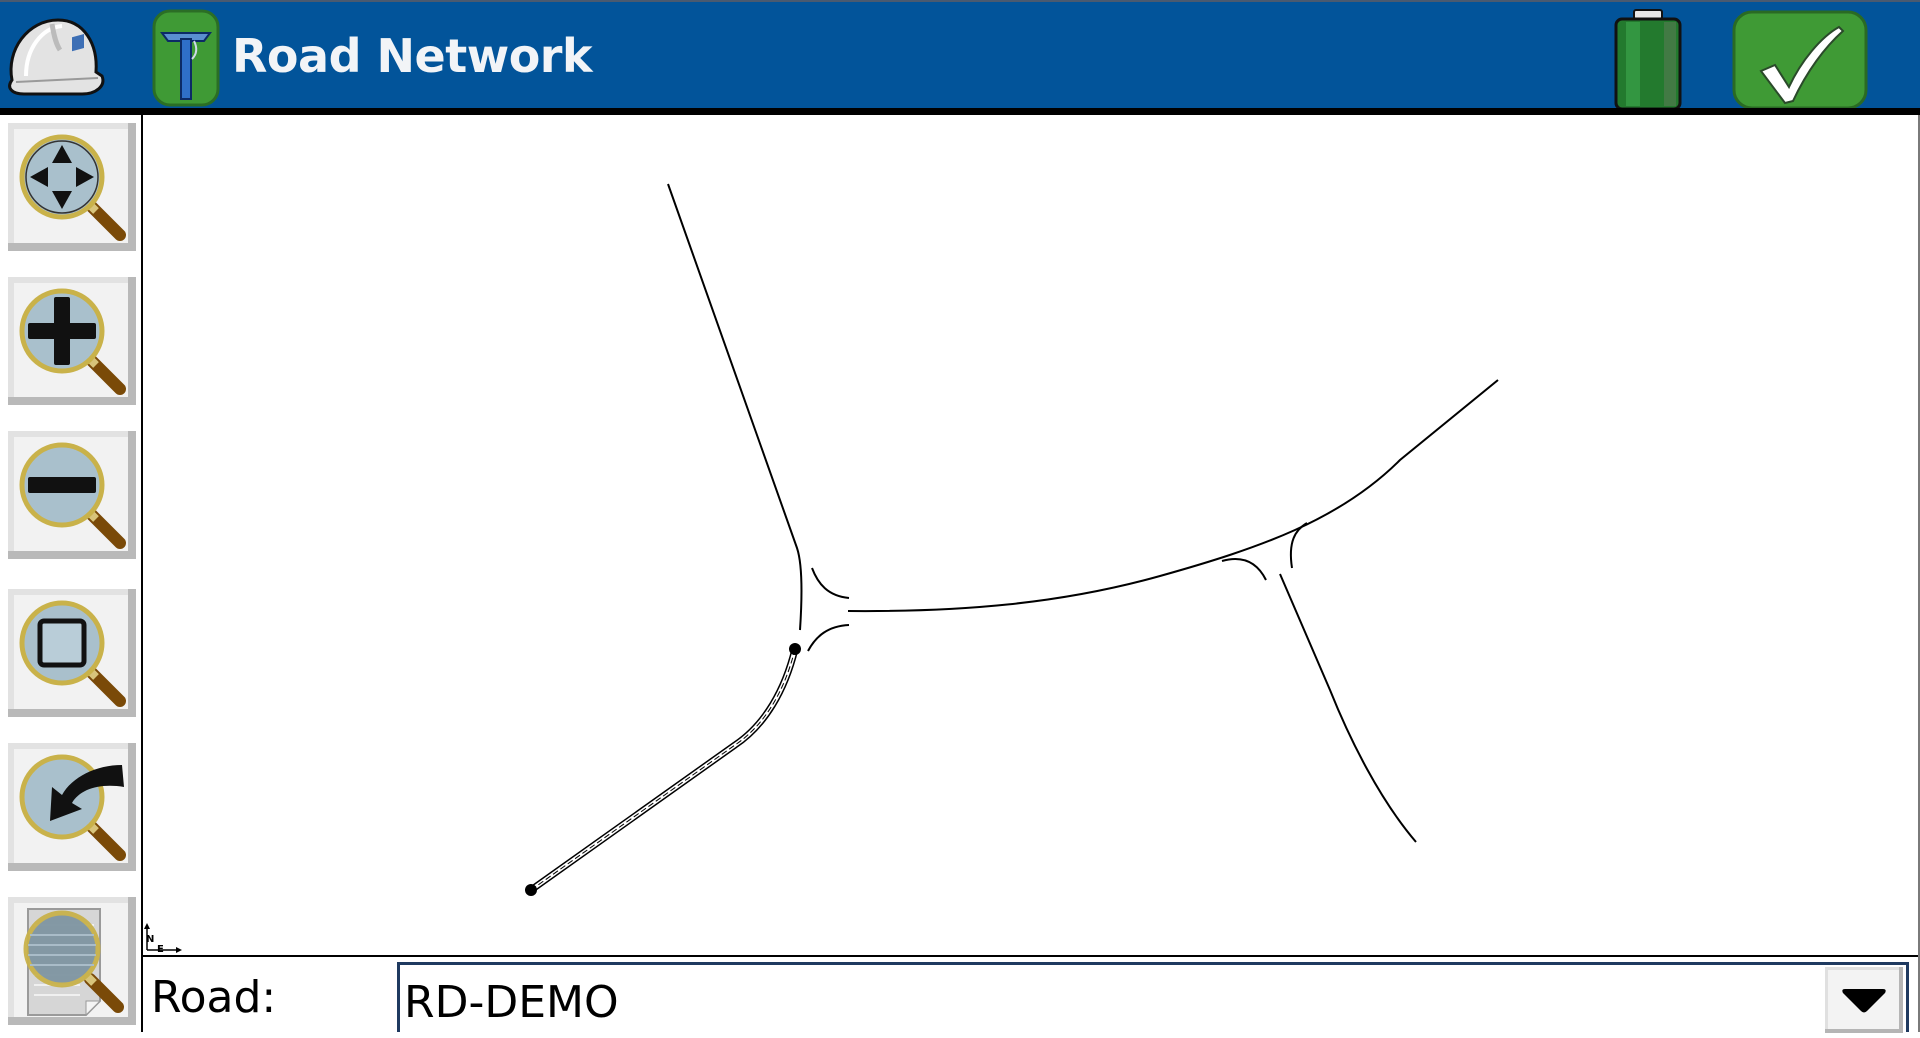  Describe the element at coordinates (1800, 60) in the screenshot. I see `accept-button` at that location.